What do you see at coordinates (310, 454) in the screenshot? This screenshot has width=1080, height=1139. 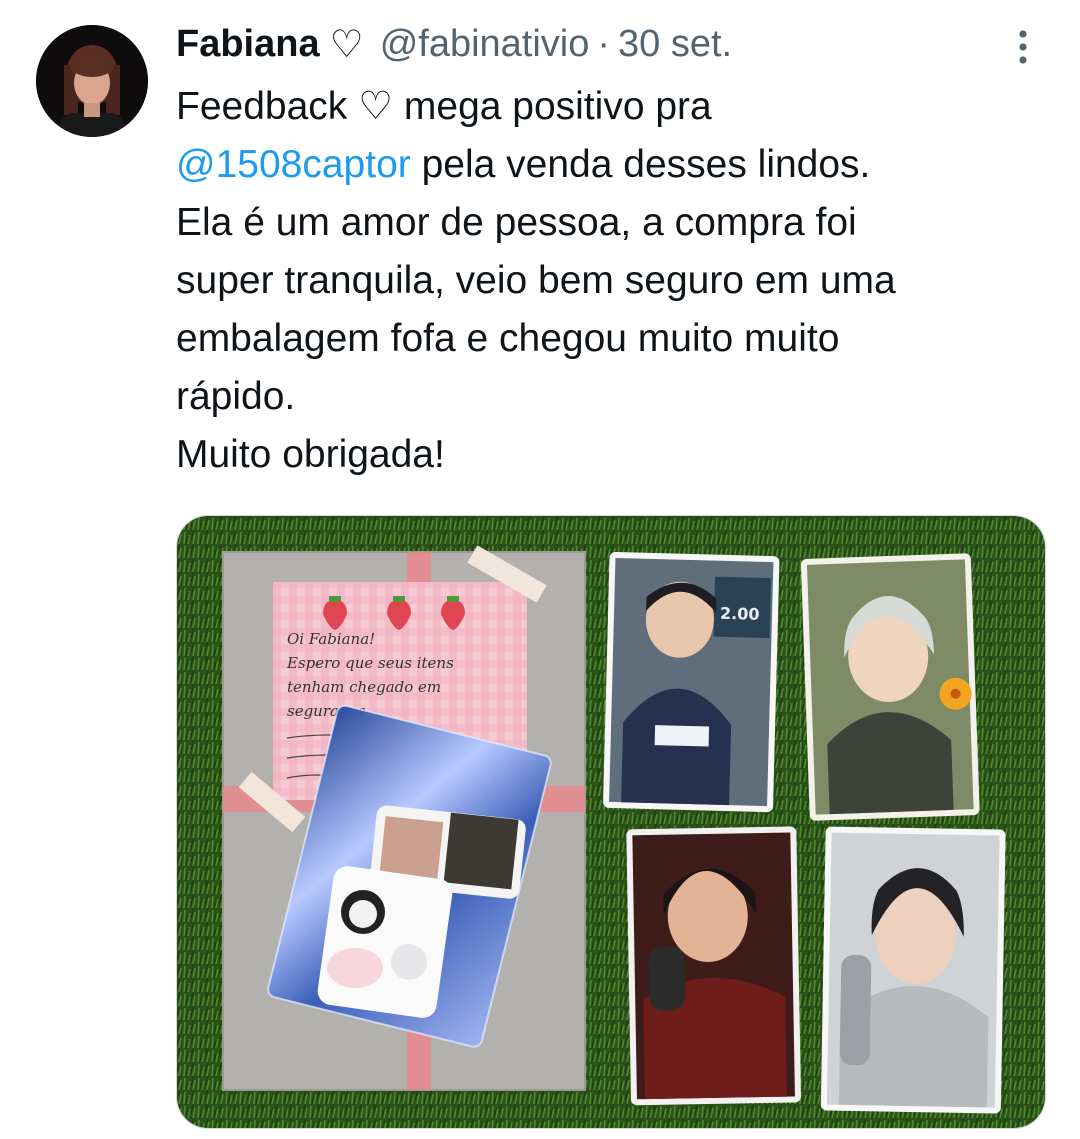 I see `tweet-text-line: Muito obrigada!` at bounding box center [310, 454].